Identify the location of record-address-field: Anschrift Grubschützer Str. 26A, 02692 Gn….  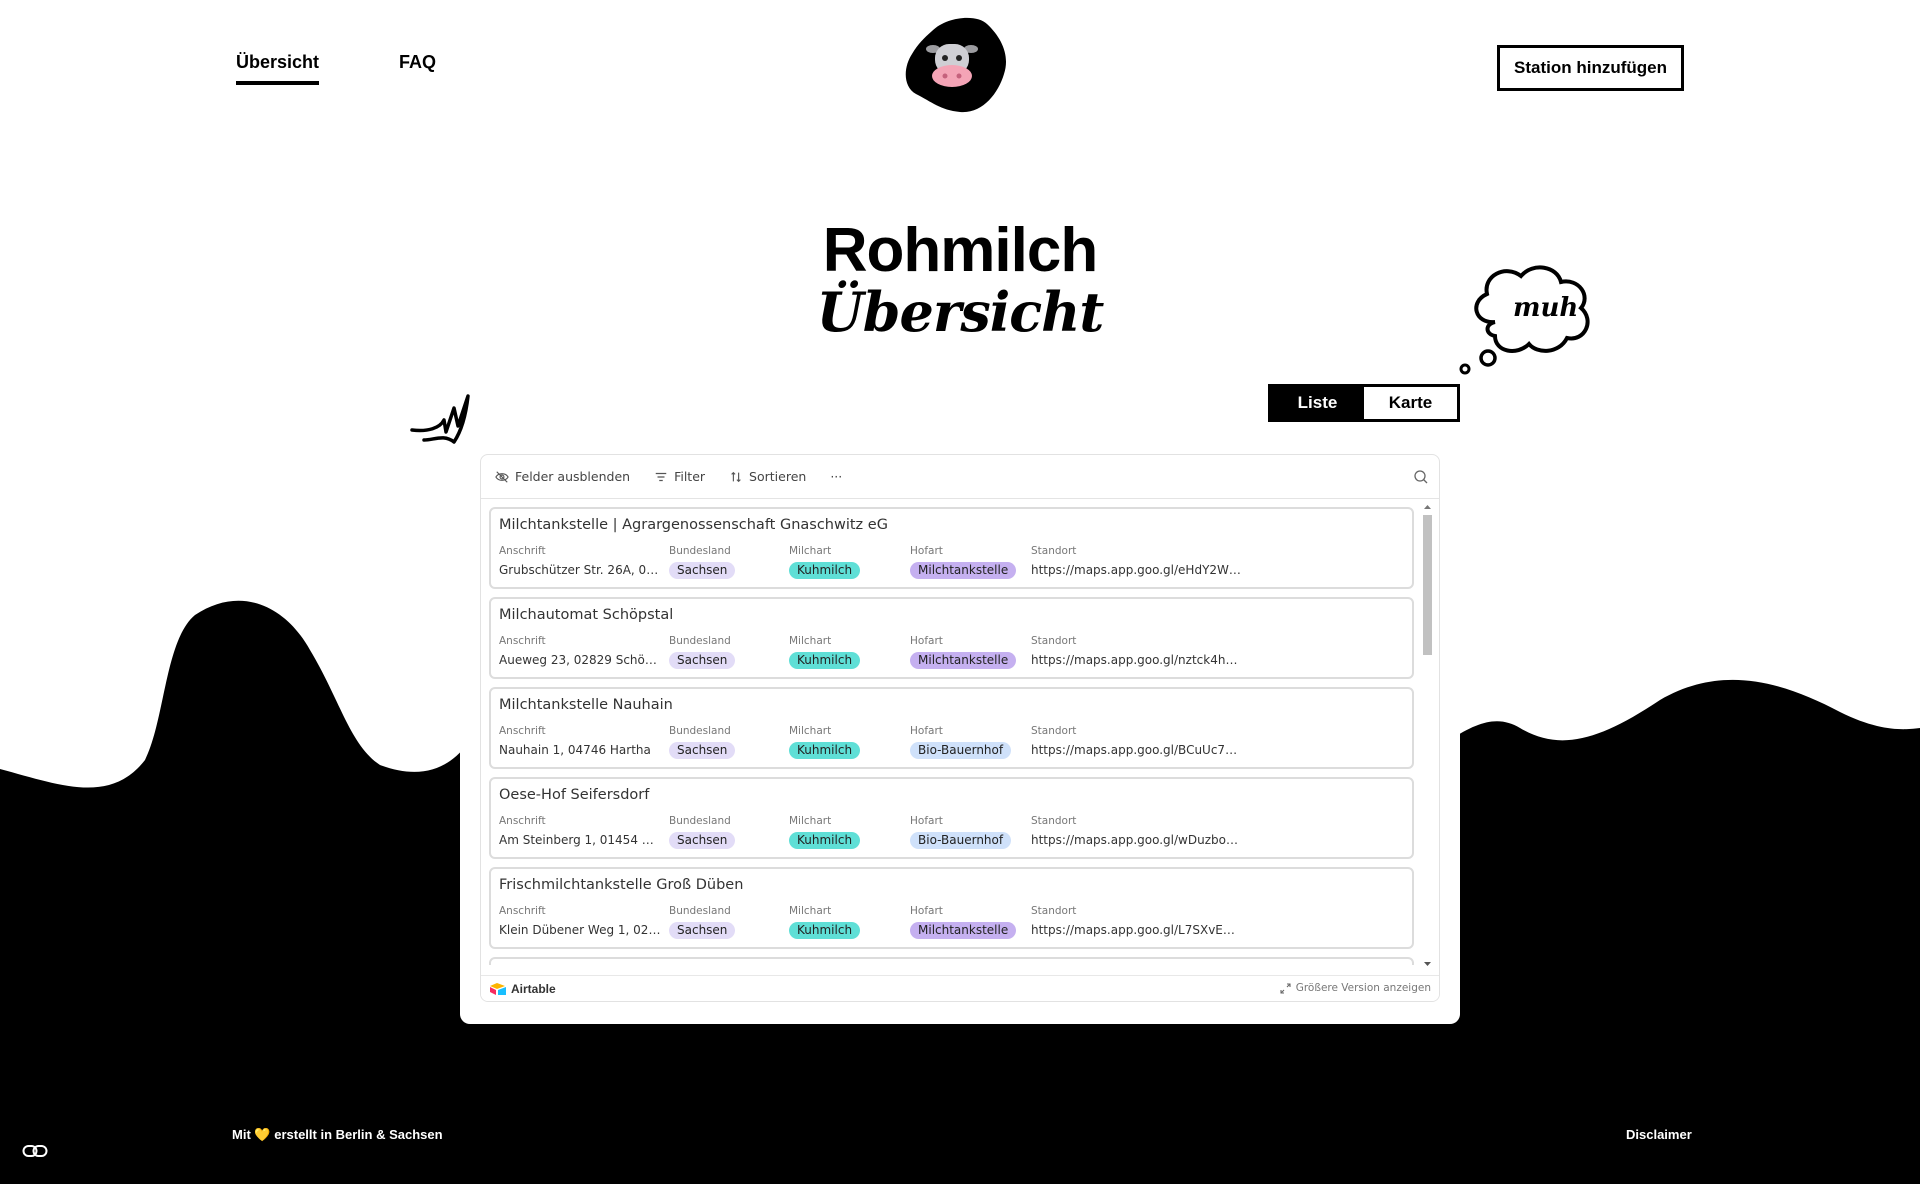
(581, 563).